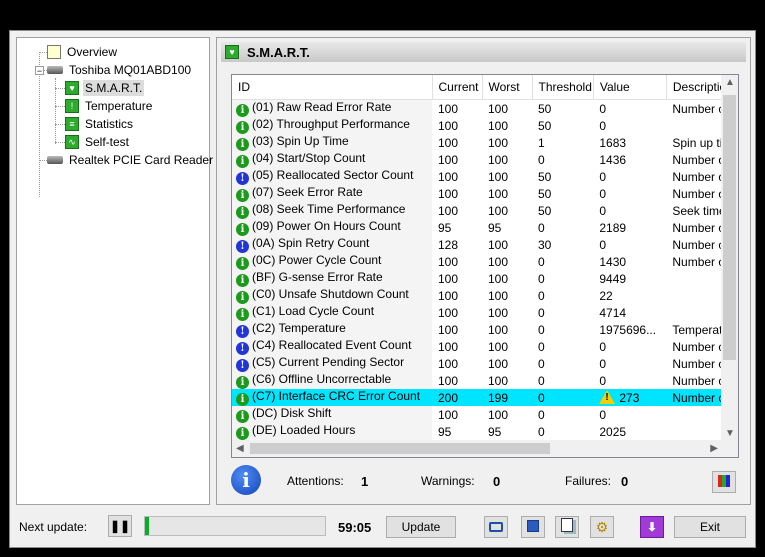  What do you see at coordinates (332, 380) in the screenshot?
I see `cell-attribute-name: i (C6) Offline Uncorrectable` at bounding box center [332, 380].